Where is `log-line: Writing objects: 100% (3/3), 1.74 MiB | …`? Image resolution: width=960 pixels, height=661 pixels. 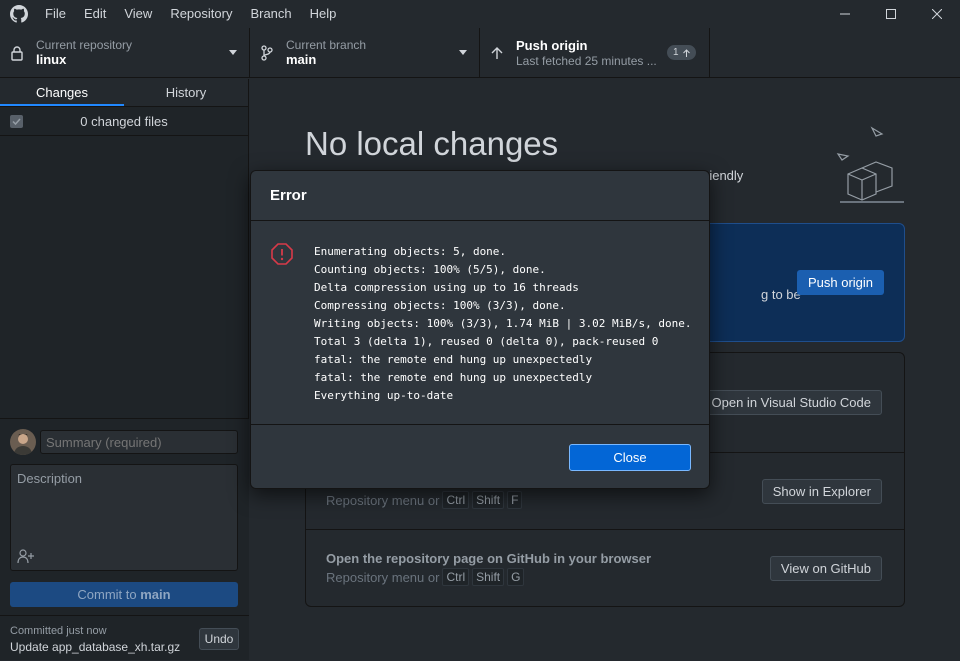 log-line: Writing objects: 100% (3/3), 1.74 MiB | … is located at coordinates (503, 323).